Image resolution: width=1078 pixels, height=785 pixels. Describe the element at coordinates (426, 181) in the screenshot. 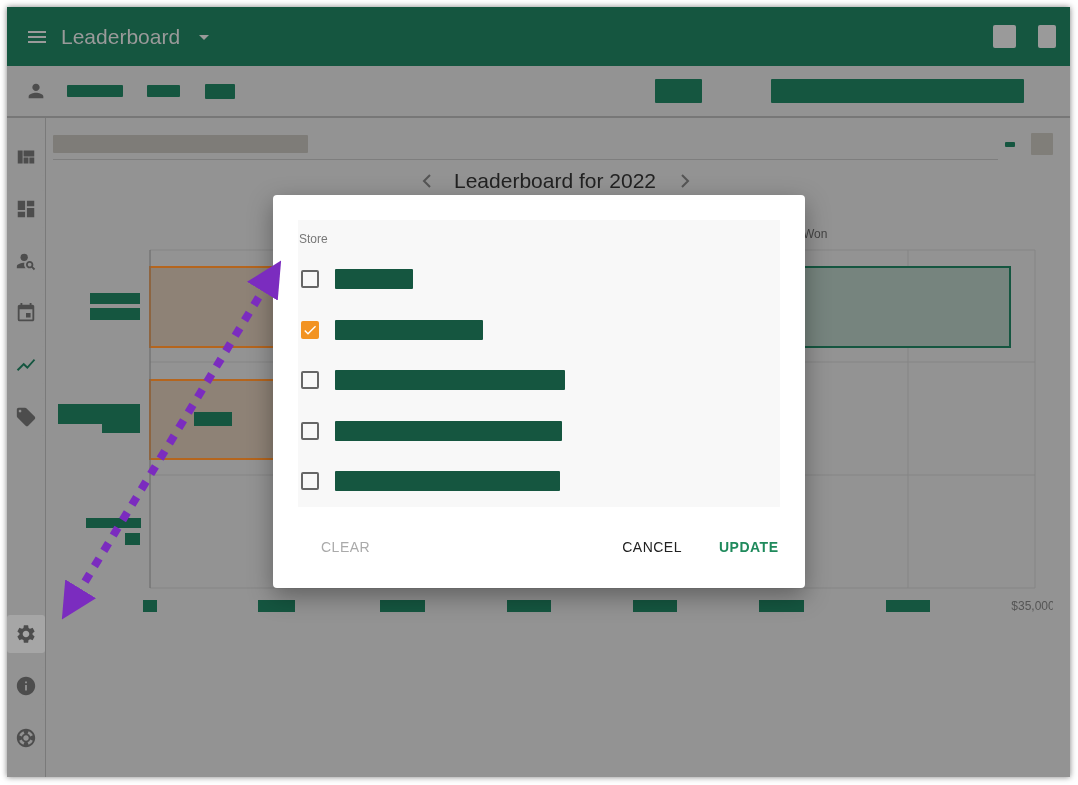

I see `previous-icon` at that location.